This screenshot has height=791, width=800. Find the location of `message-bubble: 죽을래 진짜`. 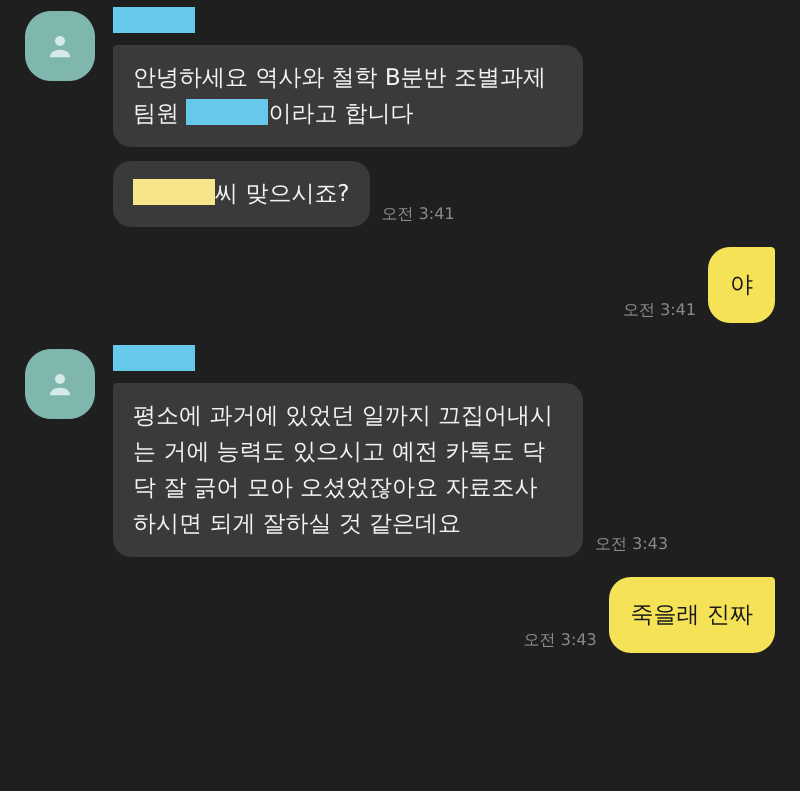

message-bubble: 죽을래 진짜 is located at coordinates (691, 615).